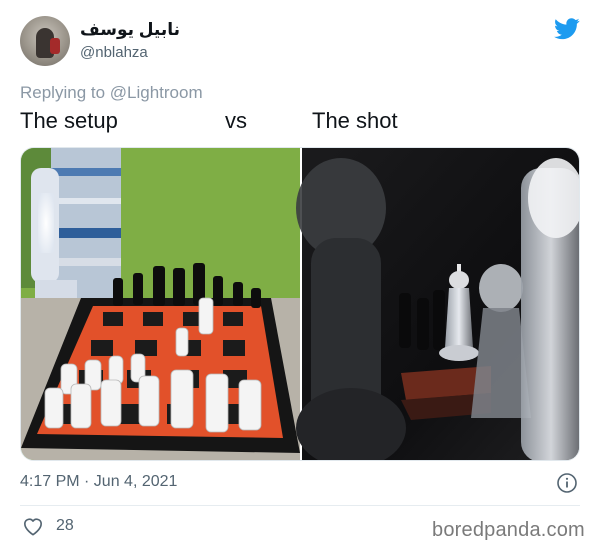 Image resolution: width=600 pixels, height=551 pixels. Describe the element at coordinates (300, 505) in the screenshot. I see `divider` at that location.